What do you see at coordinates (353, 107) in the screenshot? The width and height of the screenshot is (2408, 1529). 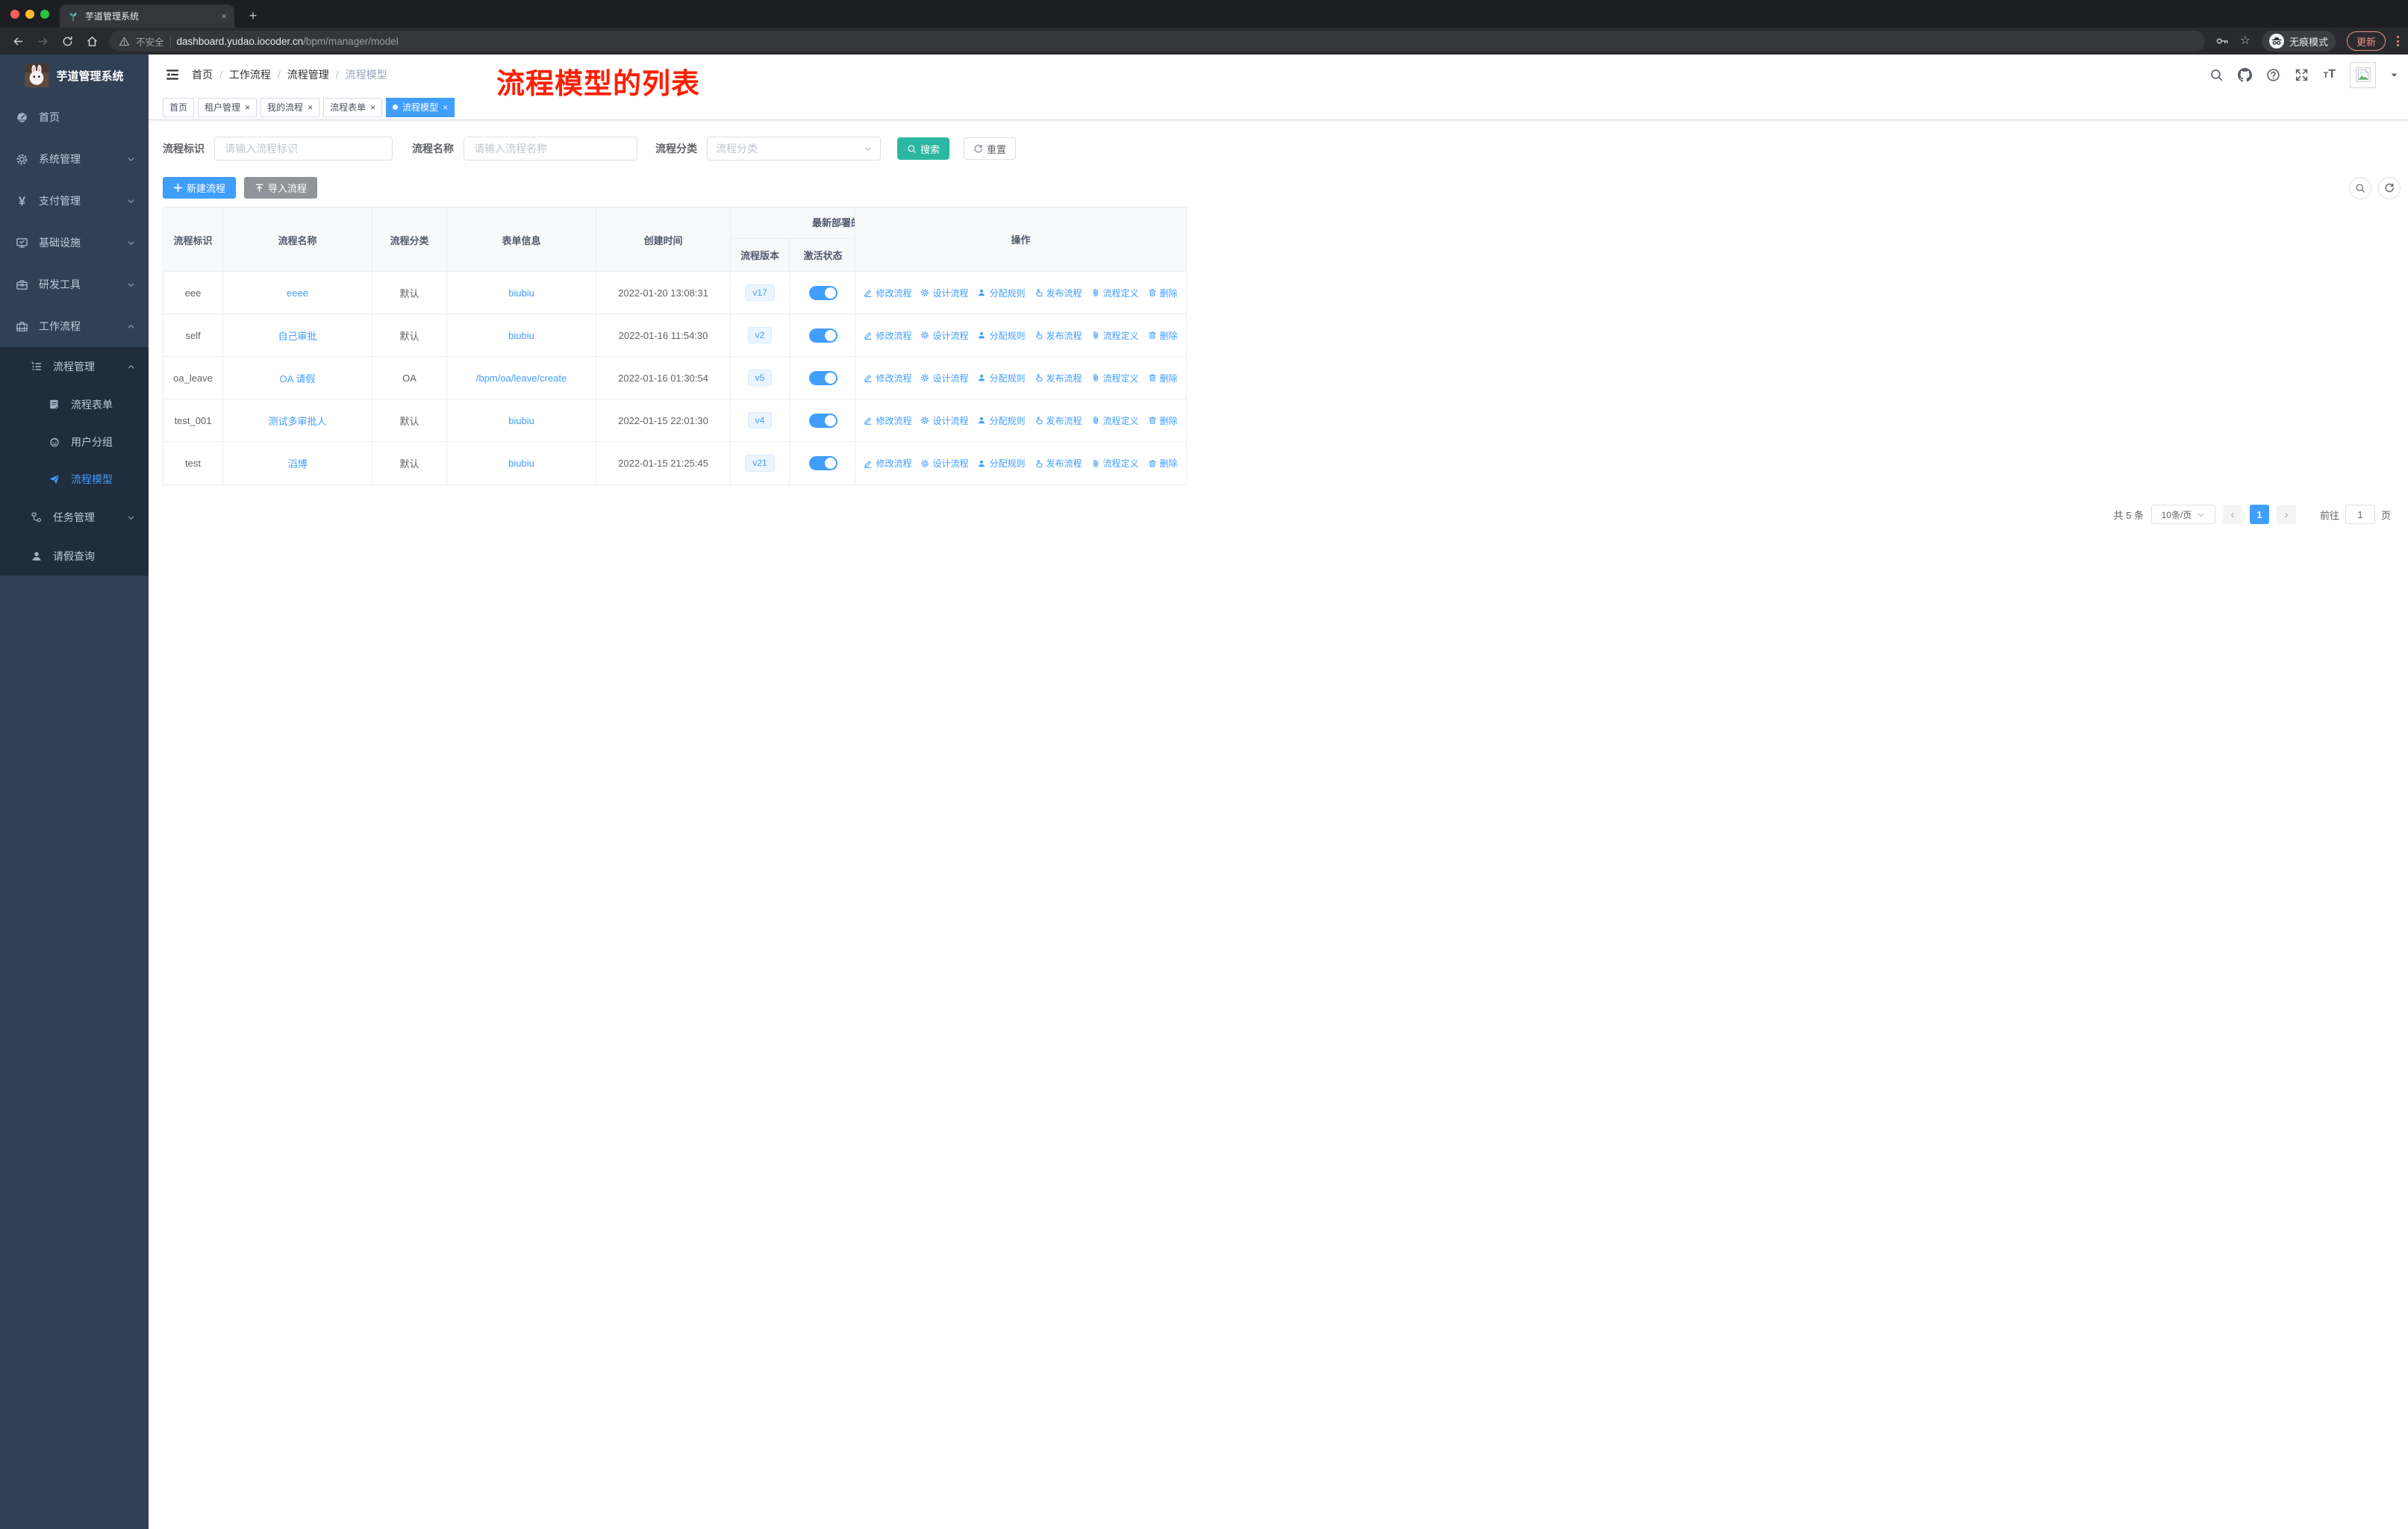 I see `tag-process-form: 流程表单 ×` at bounding box center [353, 107].